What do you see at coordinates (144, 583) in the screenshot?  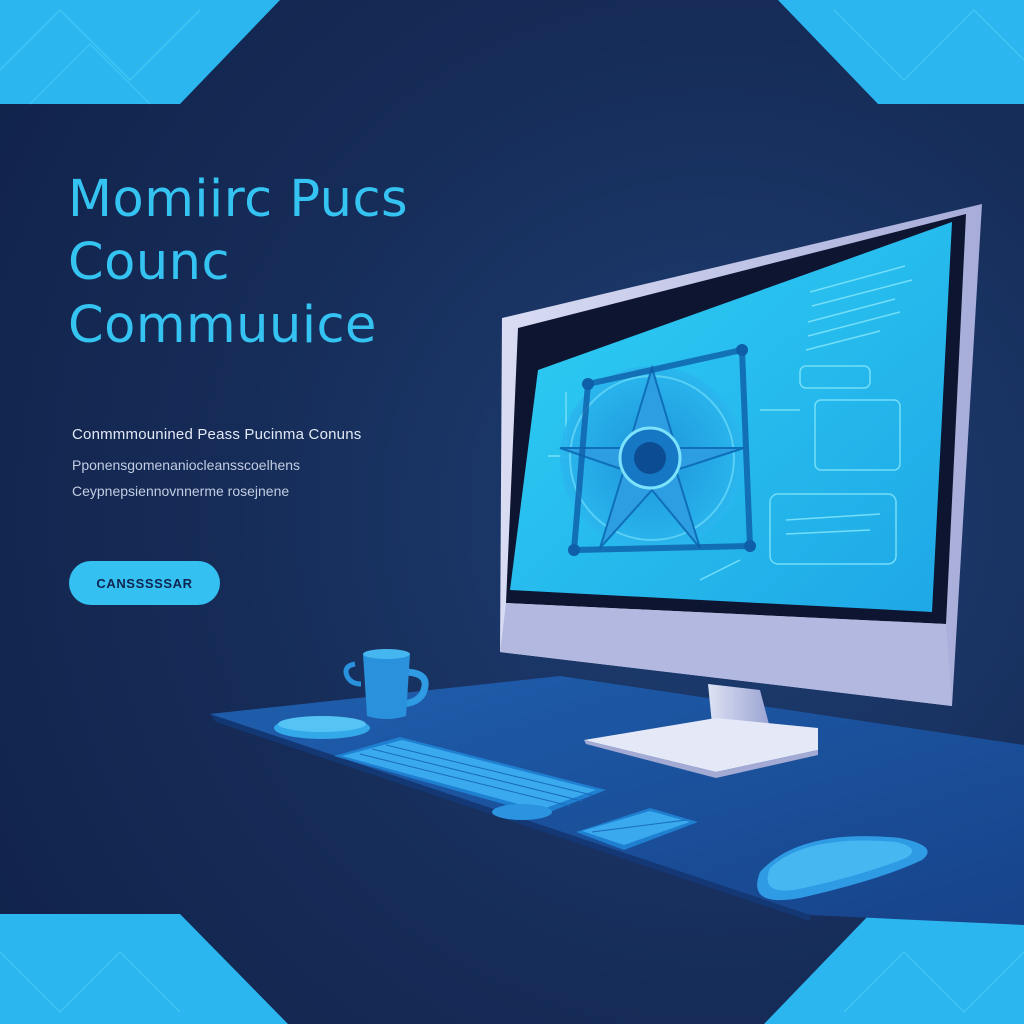 I see `cta-button: CANSSSSSAR` at bounding box center [144, 583].